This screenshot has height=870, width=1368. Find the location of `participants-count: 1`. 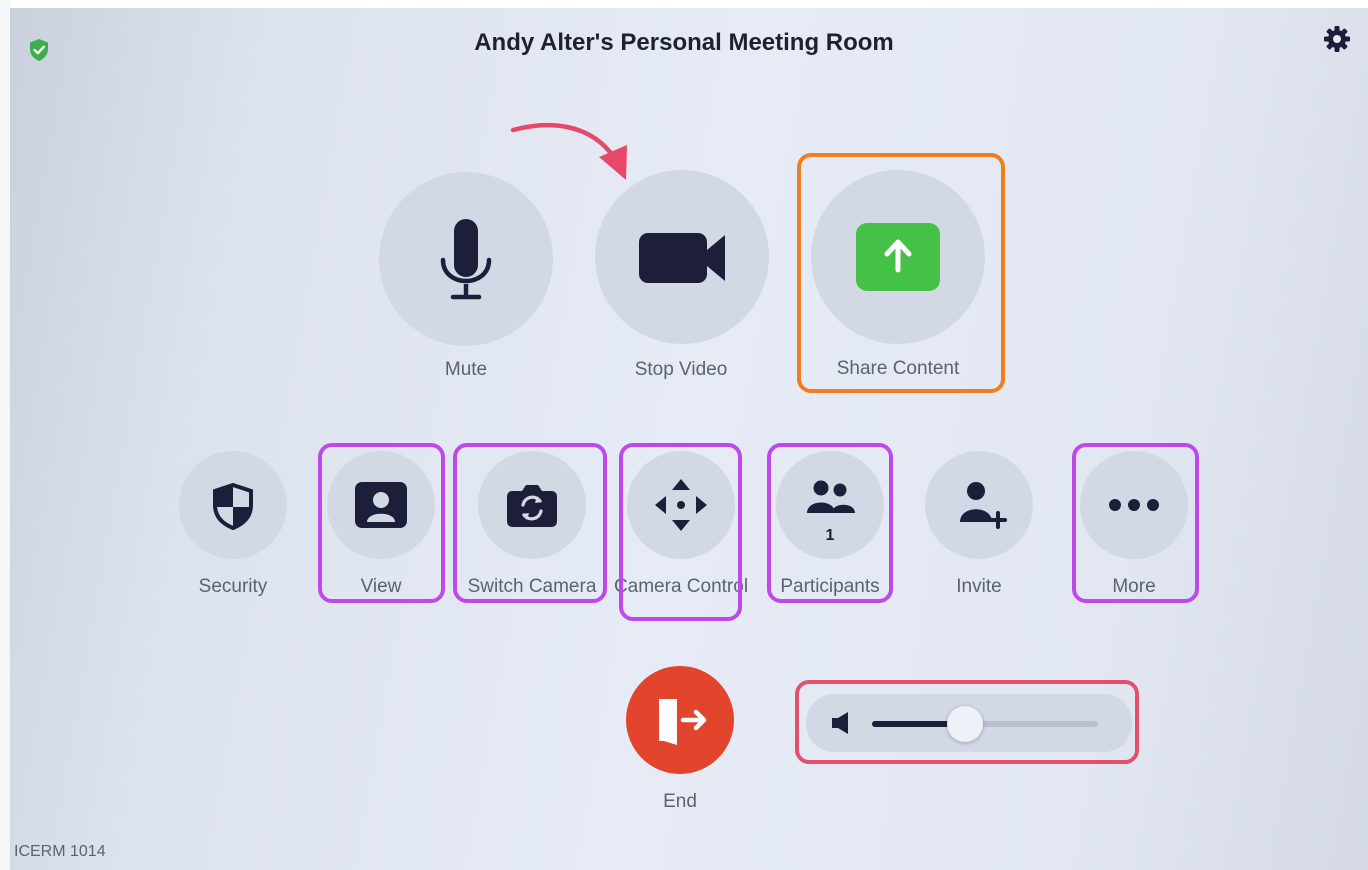

participants-count: 1 is located at coordinates (830, 535).